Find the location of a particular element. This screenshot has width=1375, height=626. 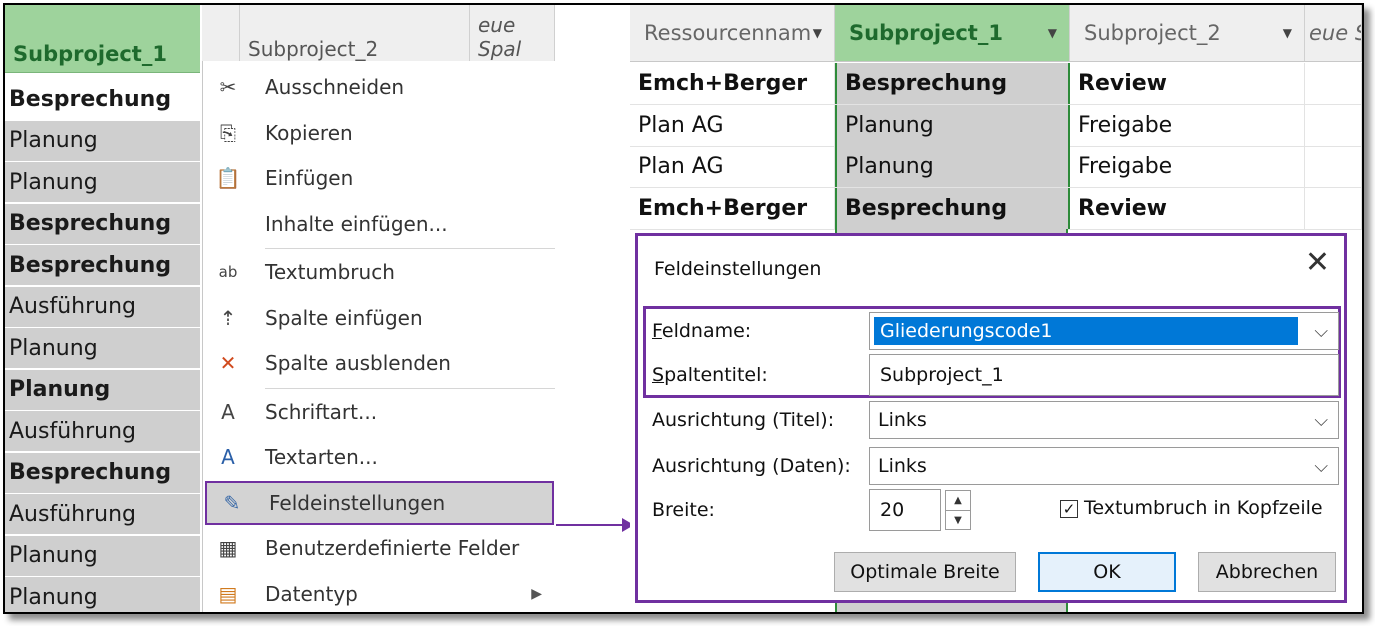

menu-item-label: Feldeinstellungen is located at coordinates (357, 502).